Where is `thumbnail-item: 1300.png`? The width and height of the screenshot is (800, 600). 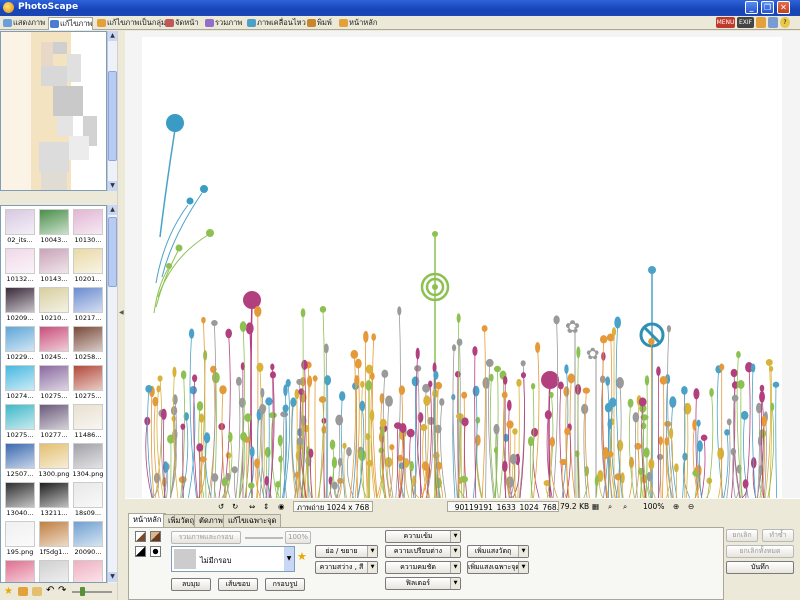 thumbnail-item: 1300.png is located at coordinates (54, 461).